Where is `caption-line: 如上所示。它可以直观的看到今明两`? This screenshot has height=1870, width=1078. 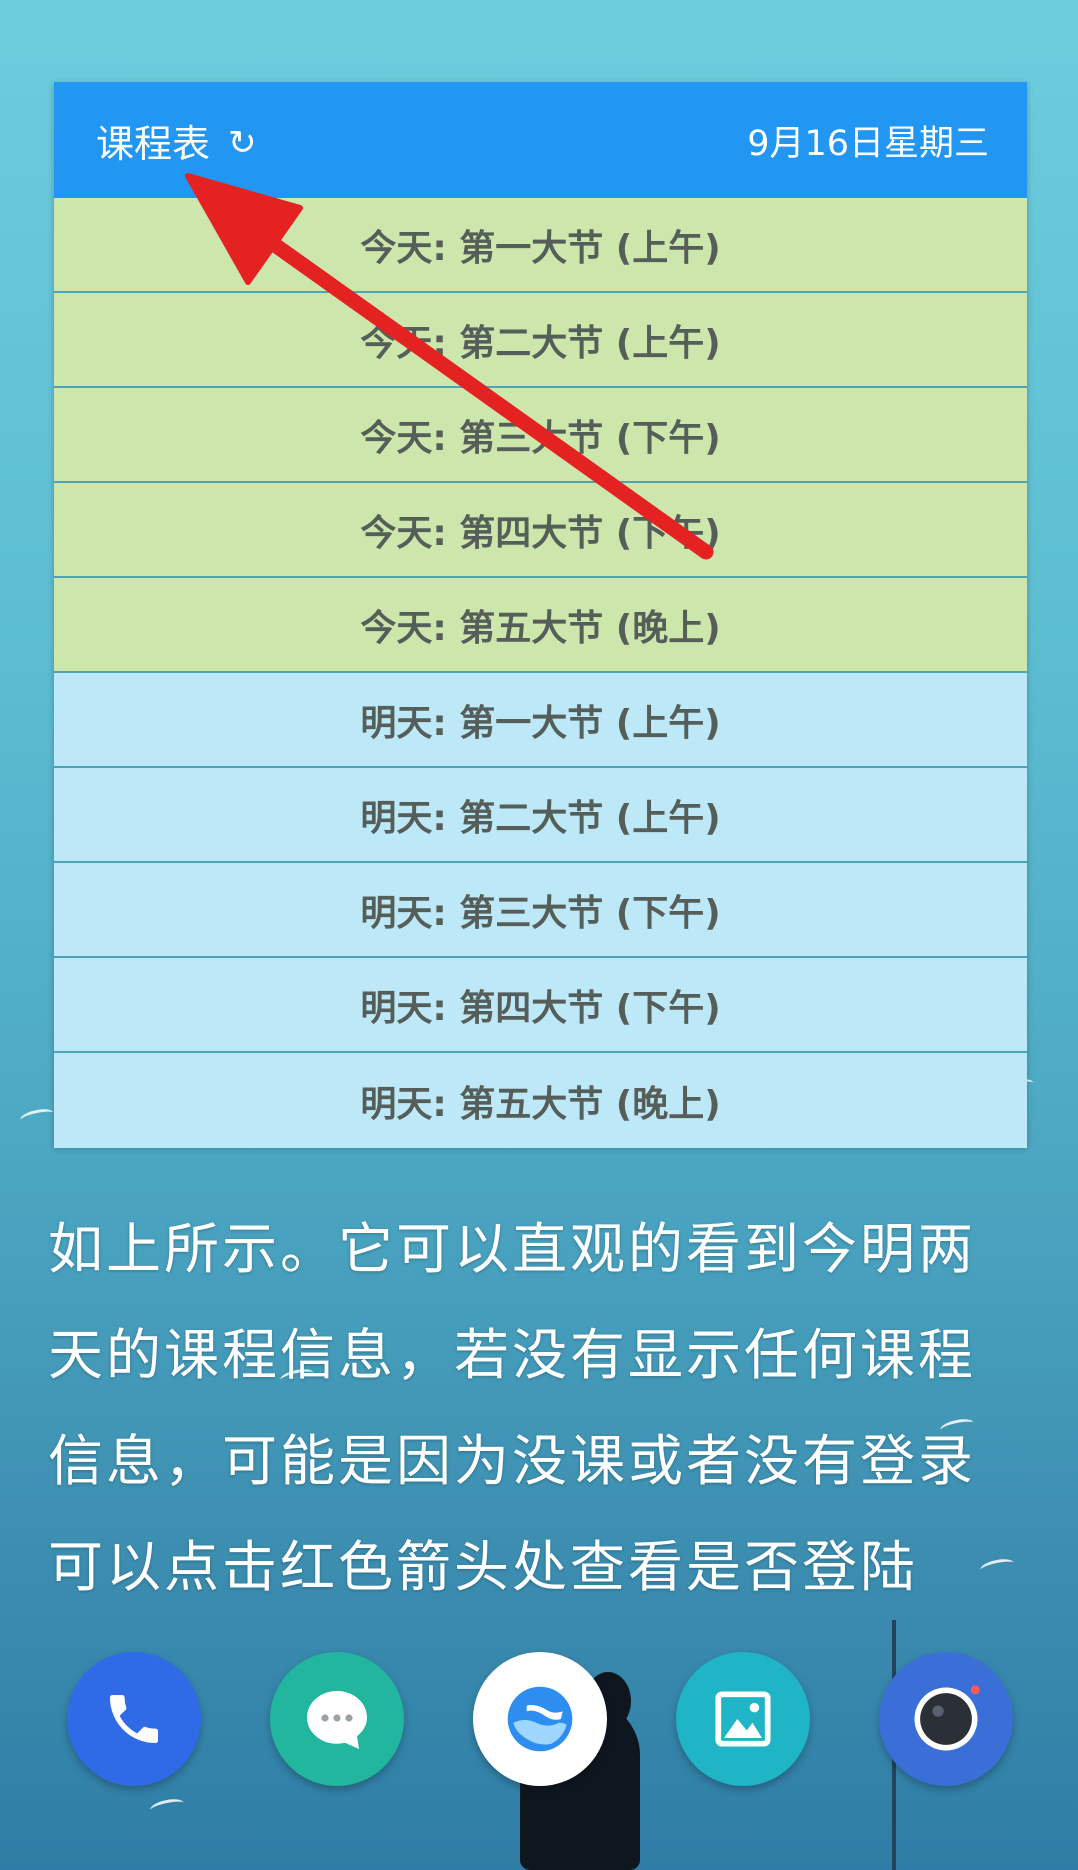
caption-line: 如上所示。它可以直观的看到今明两 is located at coordinates (512, 1249).